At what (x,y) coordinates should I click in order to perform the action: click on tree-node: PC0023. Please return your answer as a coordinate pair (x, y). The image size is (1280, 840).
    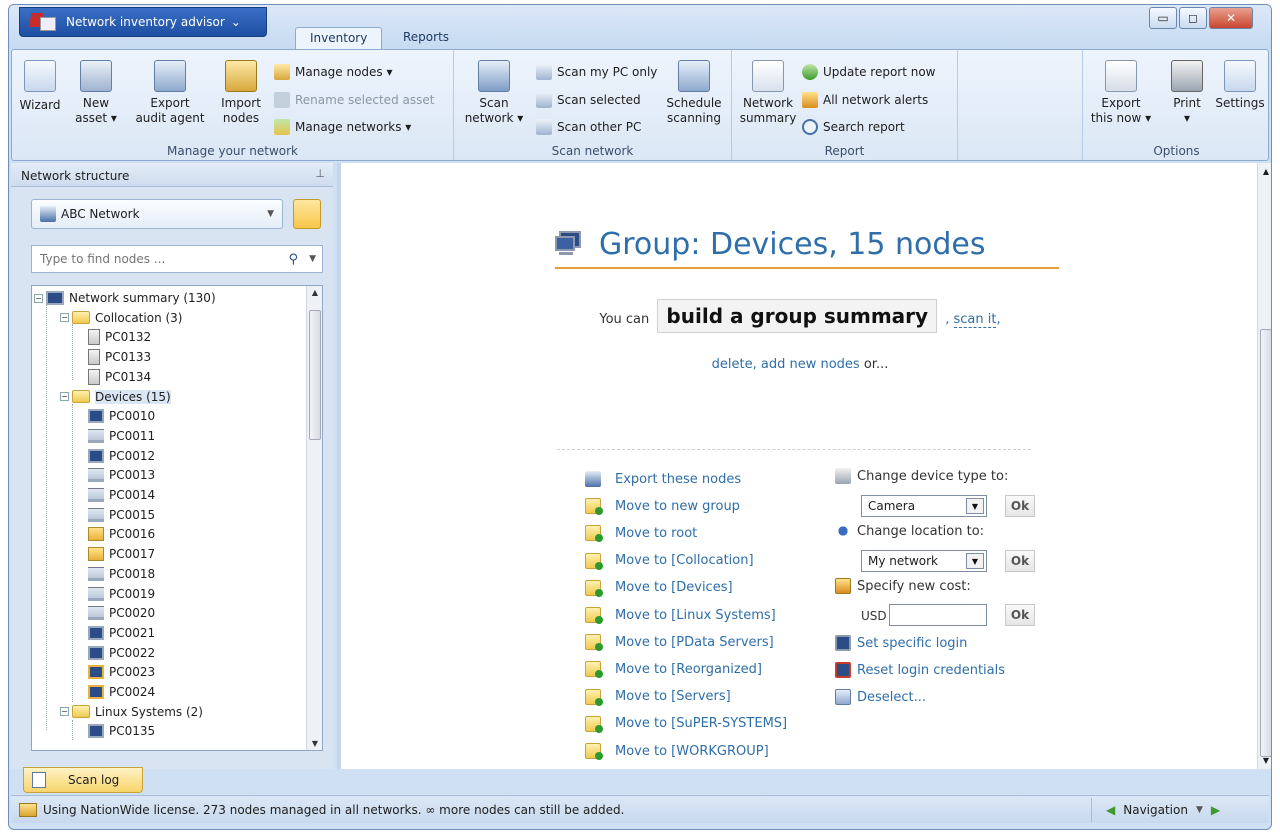
    Looking at the image, I should click on (121, 672).